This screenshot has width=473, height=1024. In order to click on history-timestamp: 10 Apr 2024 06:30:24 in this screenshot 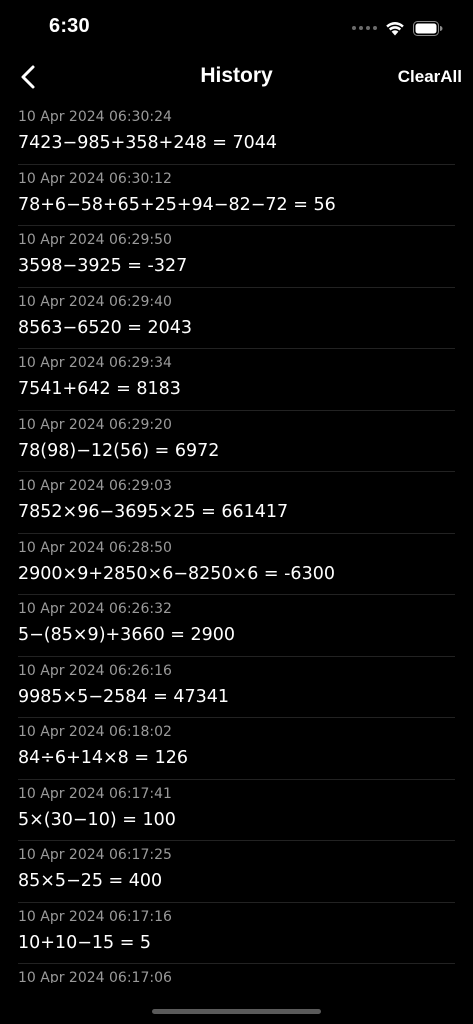, I will do `click(95, 117)`.